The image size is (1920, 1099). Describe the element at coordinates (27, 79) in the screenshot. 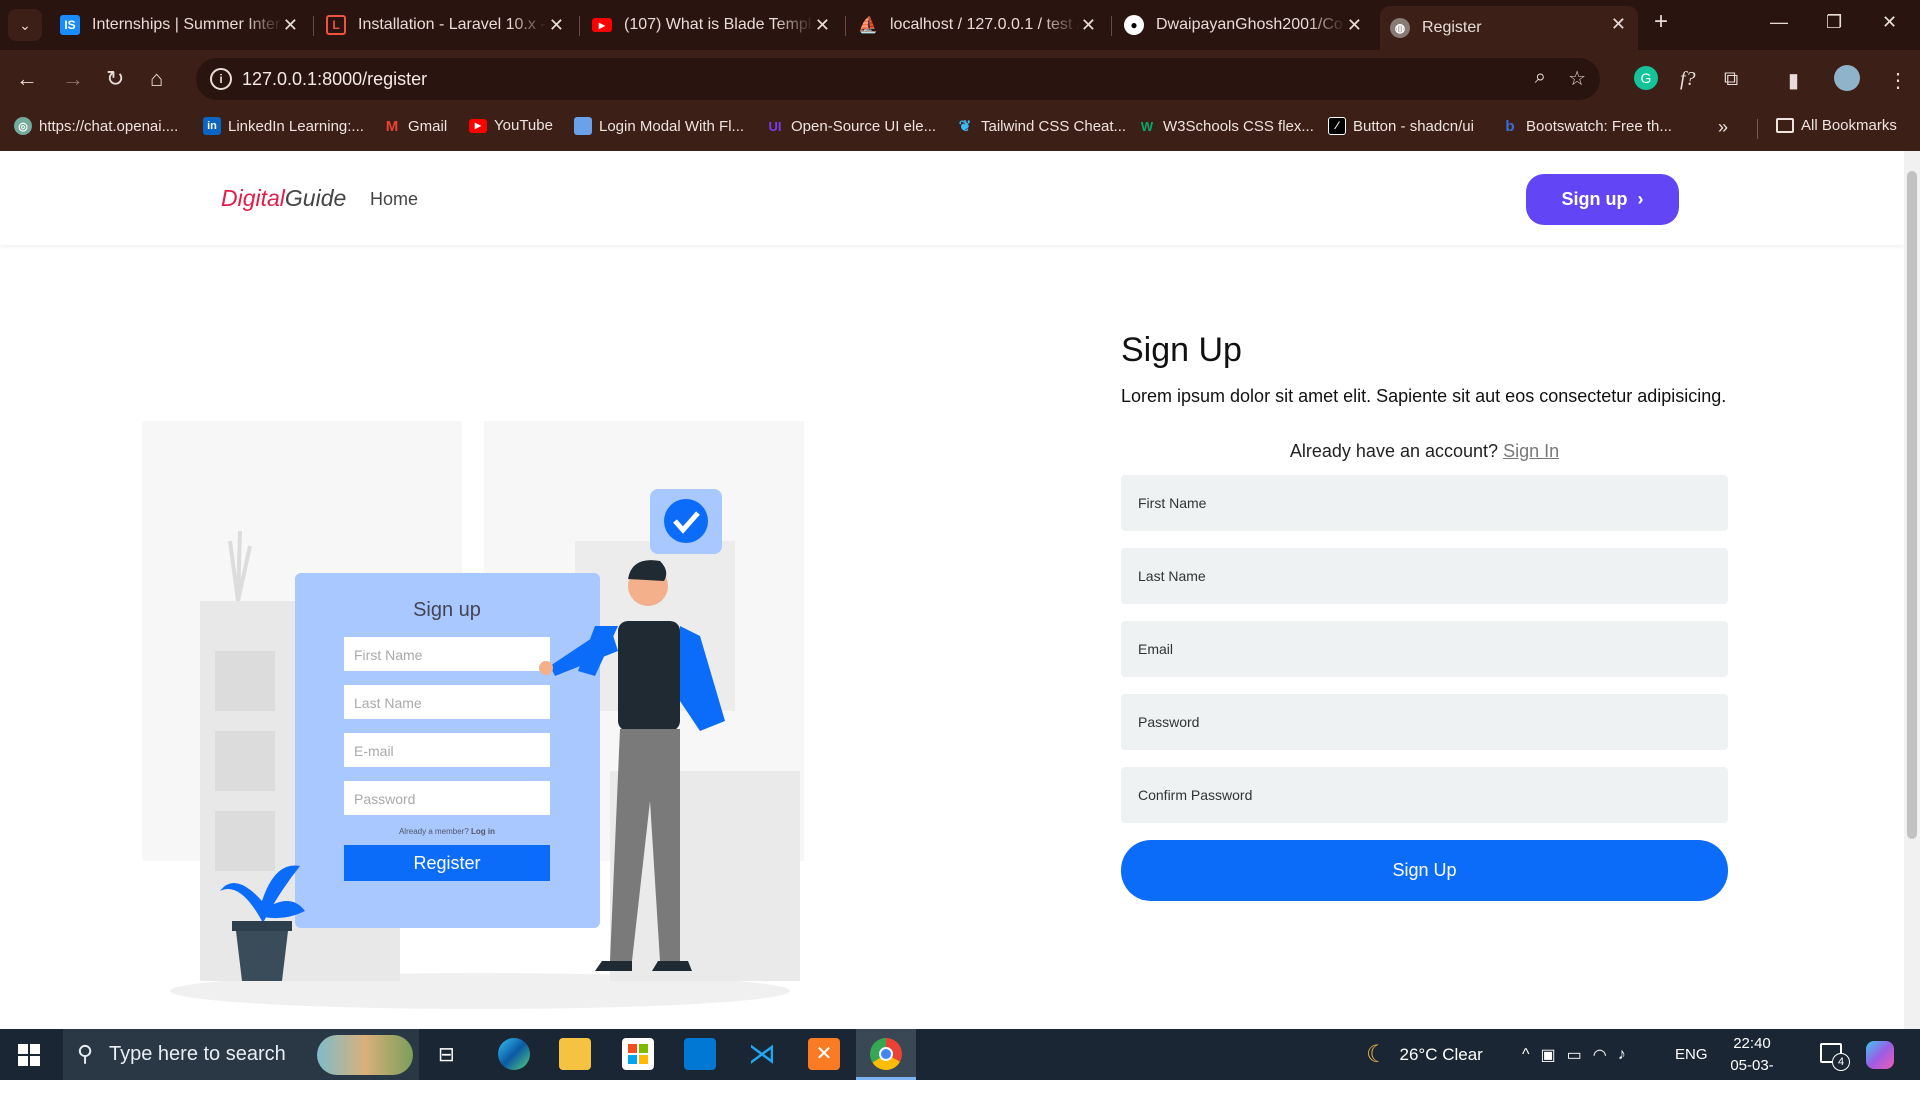

I see `back-arrow-icon: ←` at that location.